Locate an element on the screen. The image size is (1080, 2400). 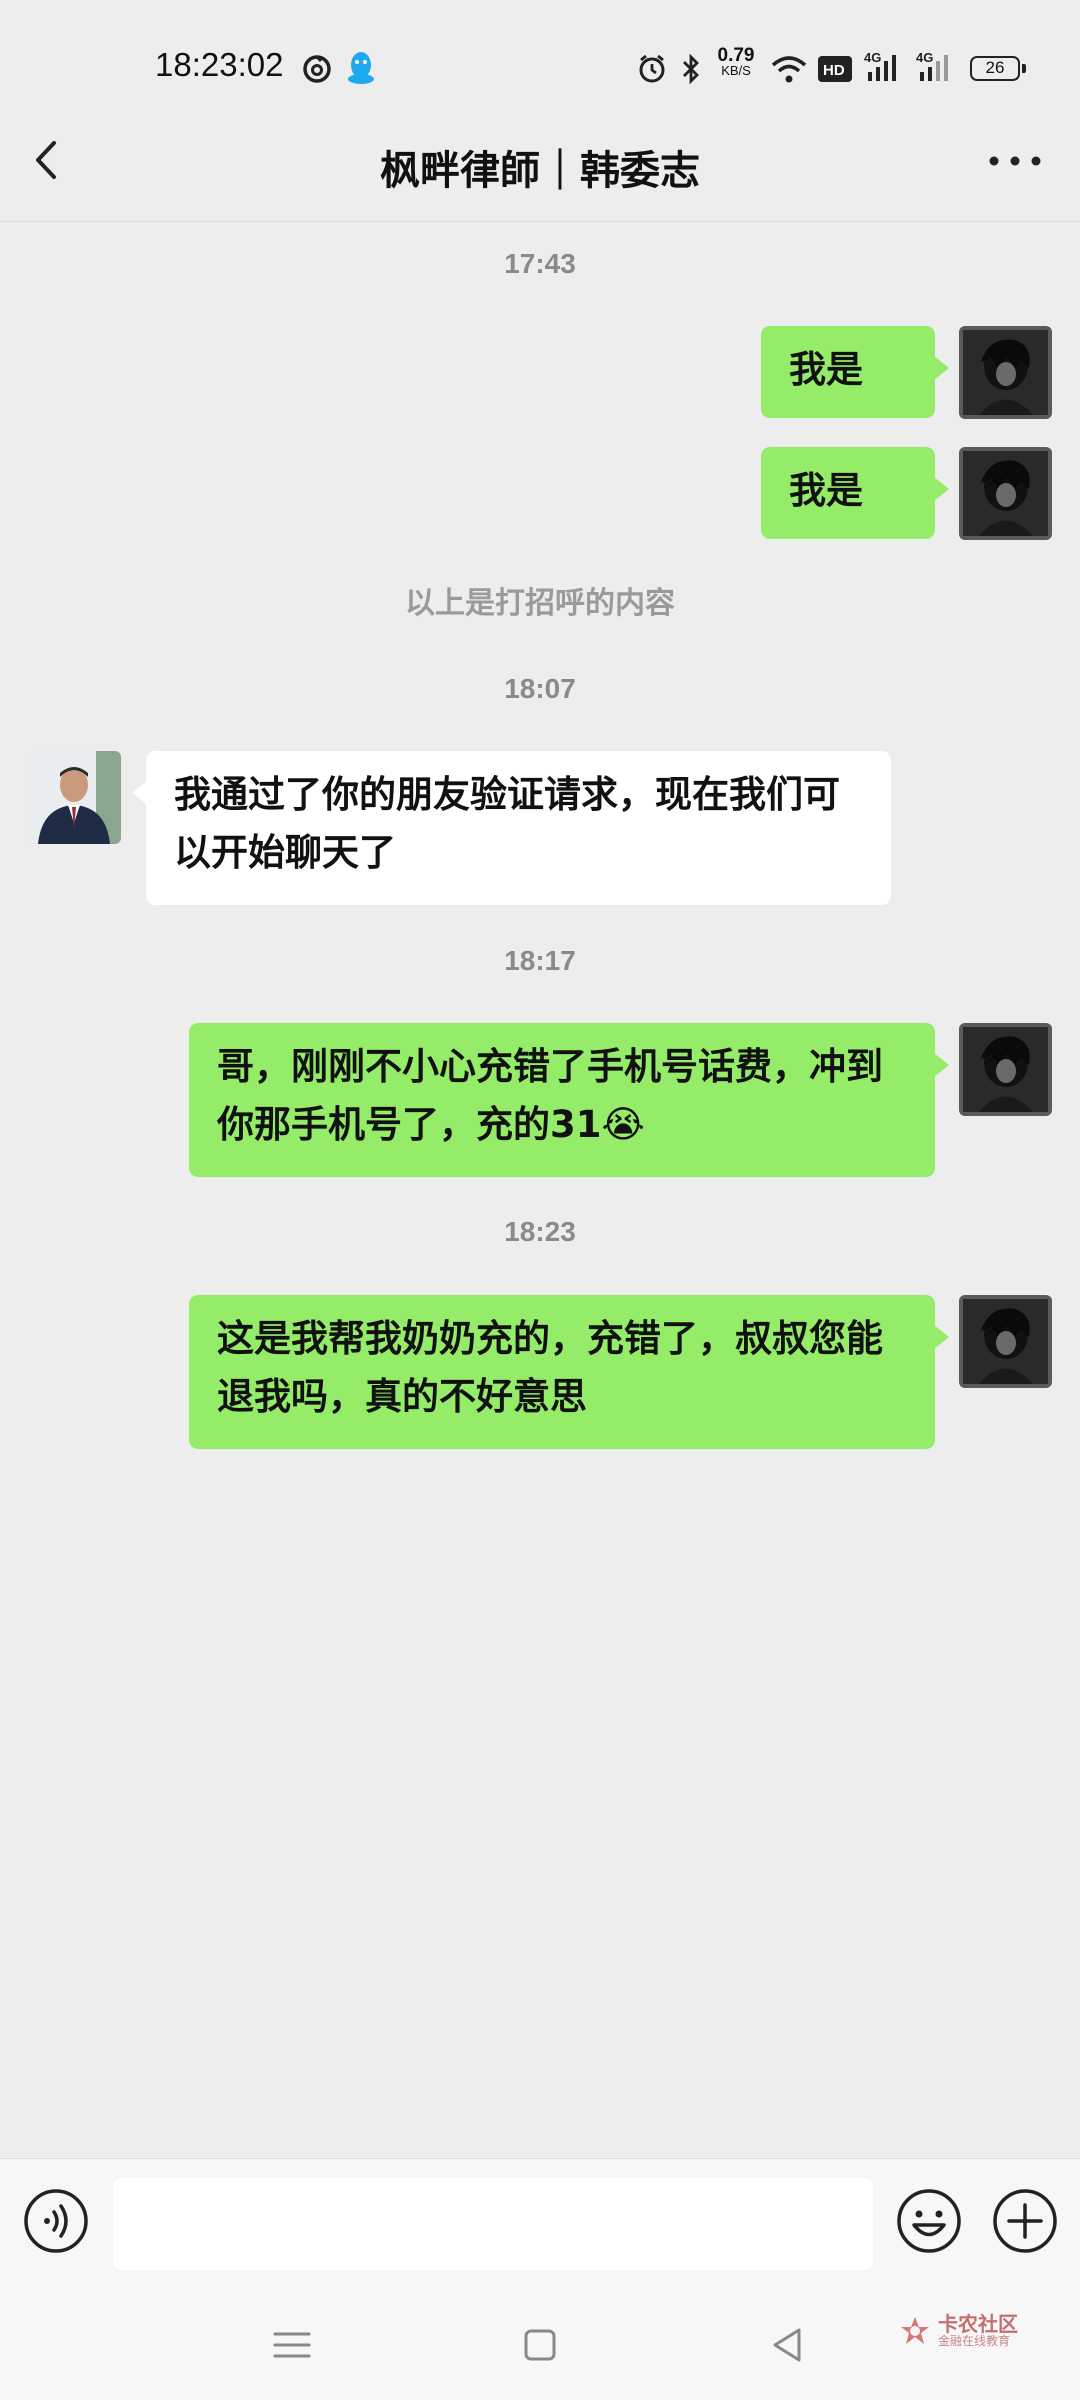
chat-header: 枫畔律師｜韩委志 is located at coordinates (540, 161).